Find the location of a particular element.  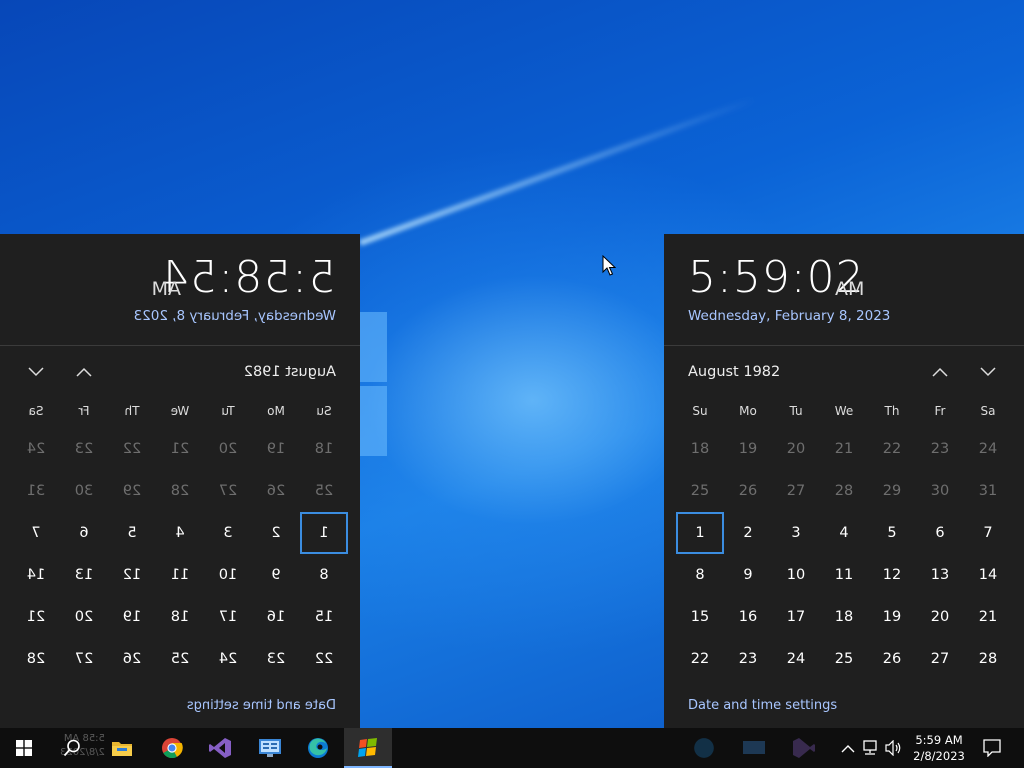

control-panel-button is located at coordinates (270, 748).